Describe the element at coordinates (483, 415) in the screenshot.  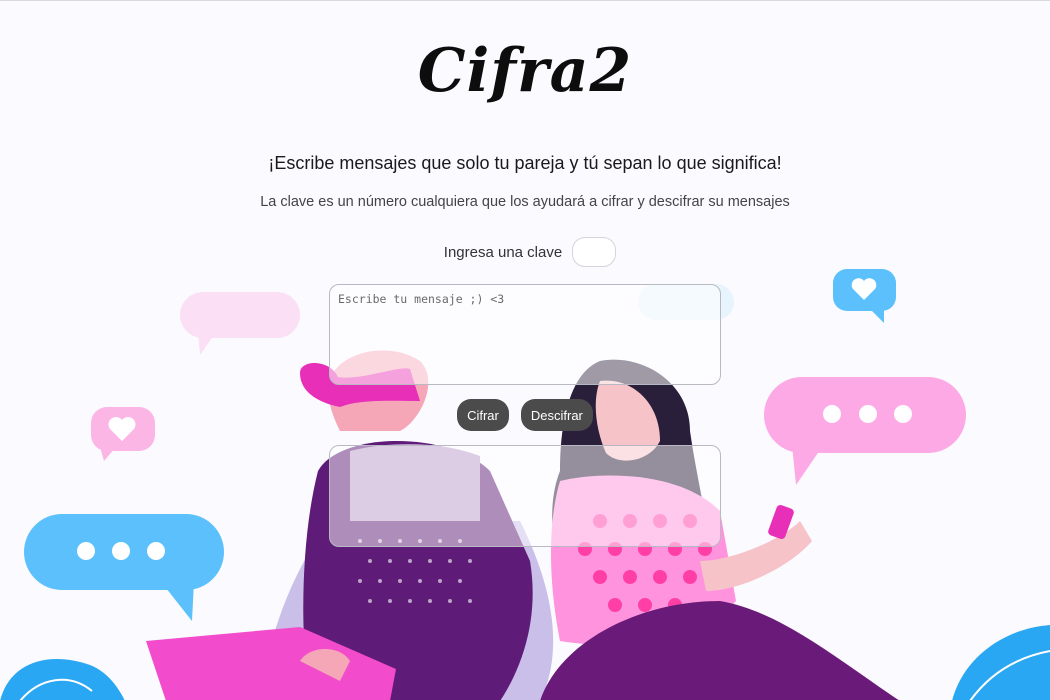
I see `cipher-button: Cifrar` at that location.